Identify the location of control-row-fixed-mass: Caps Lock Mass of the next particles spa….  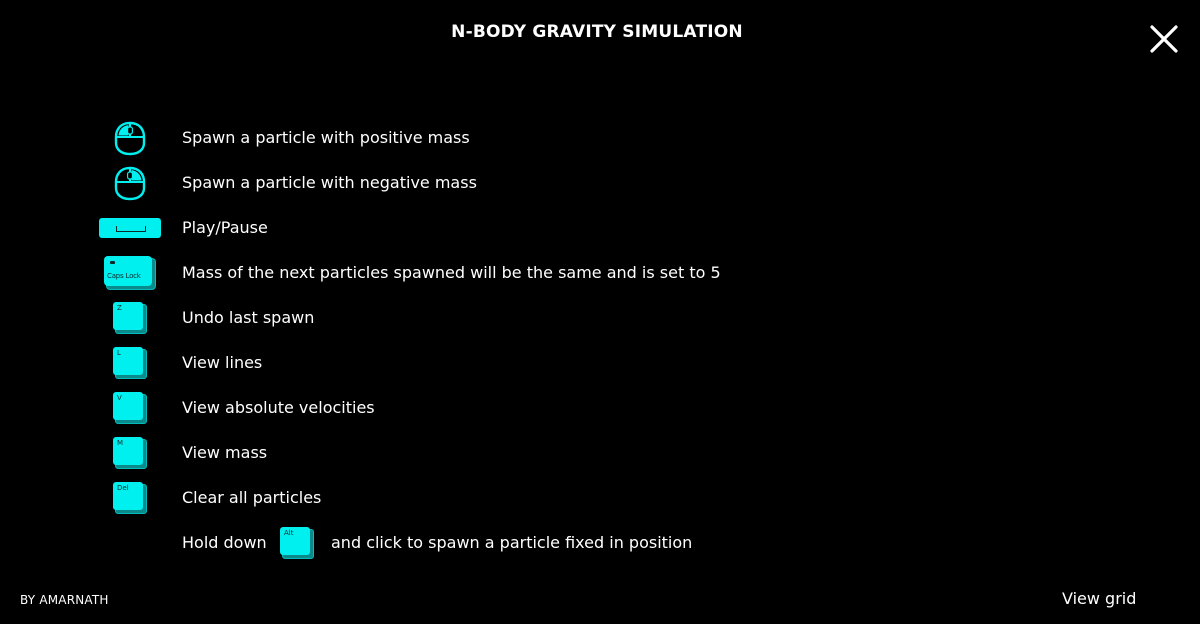
(450, 273).